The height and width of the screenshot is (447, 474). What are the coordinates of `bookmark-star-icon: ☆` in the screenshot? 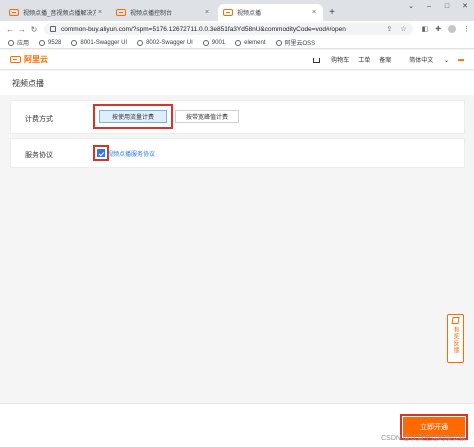 It's located at (403, 29).